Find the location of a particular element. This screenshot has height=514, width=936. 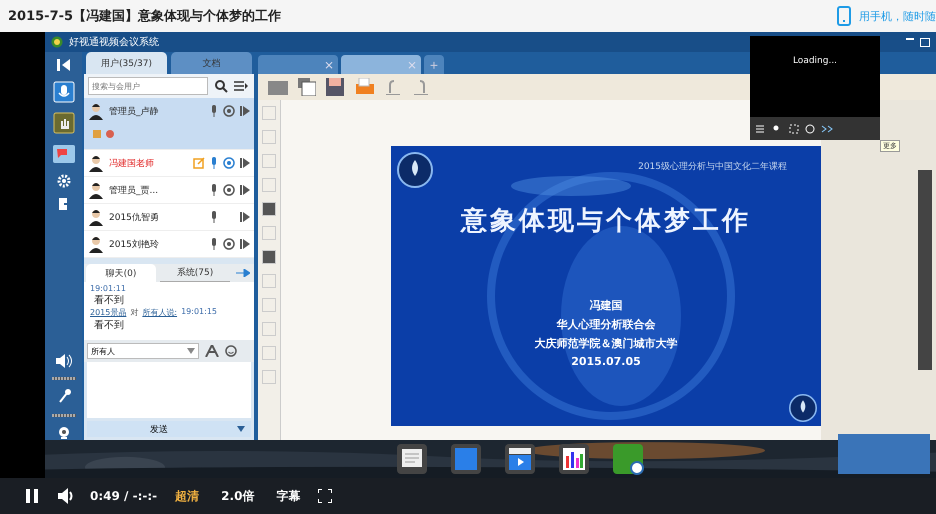

user-row: 2015刘艳玲 is located at coordinates (169, 244).